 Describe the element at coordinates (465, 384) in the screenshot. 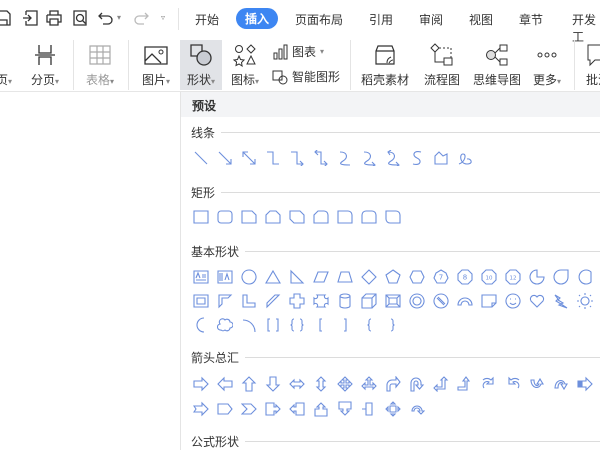

I see `bent-up-arrow-shape-button` at that location.